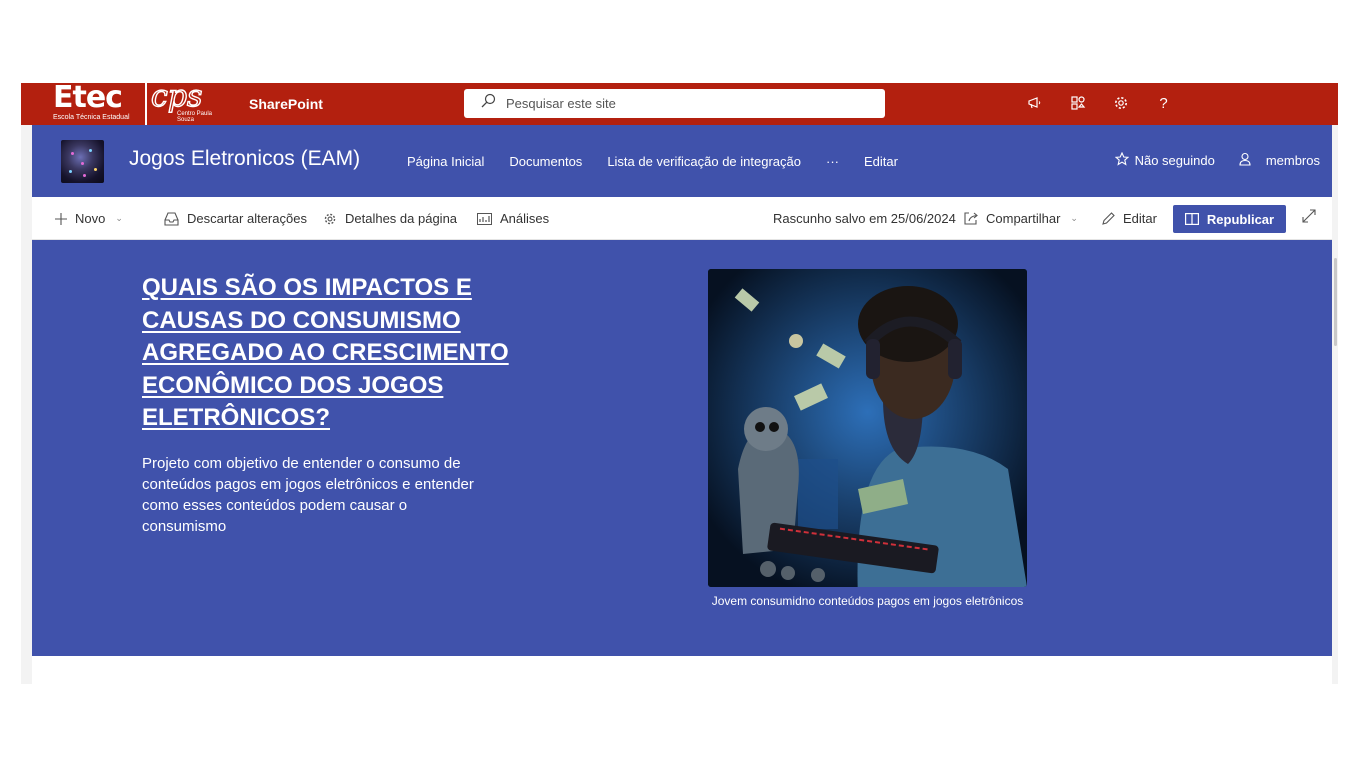 The width and height of the screenshot is (1359, 768). Describe the element at coordinates (545, 161) in the screenshot. I see `nav-item-documents: Documentos` at that location.